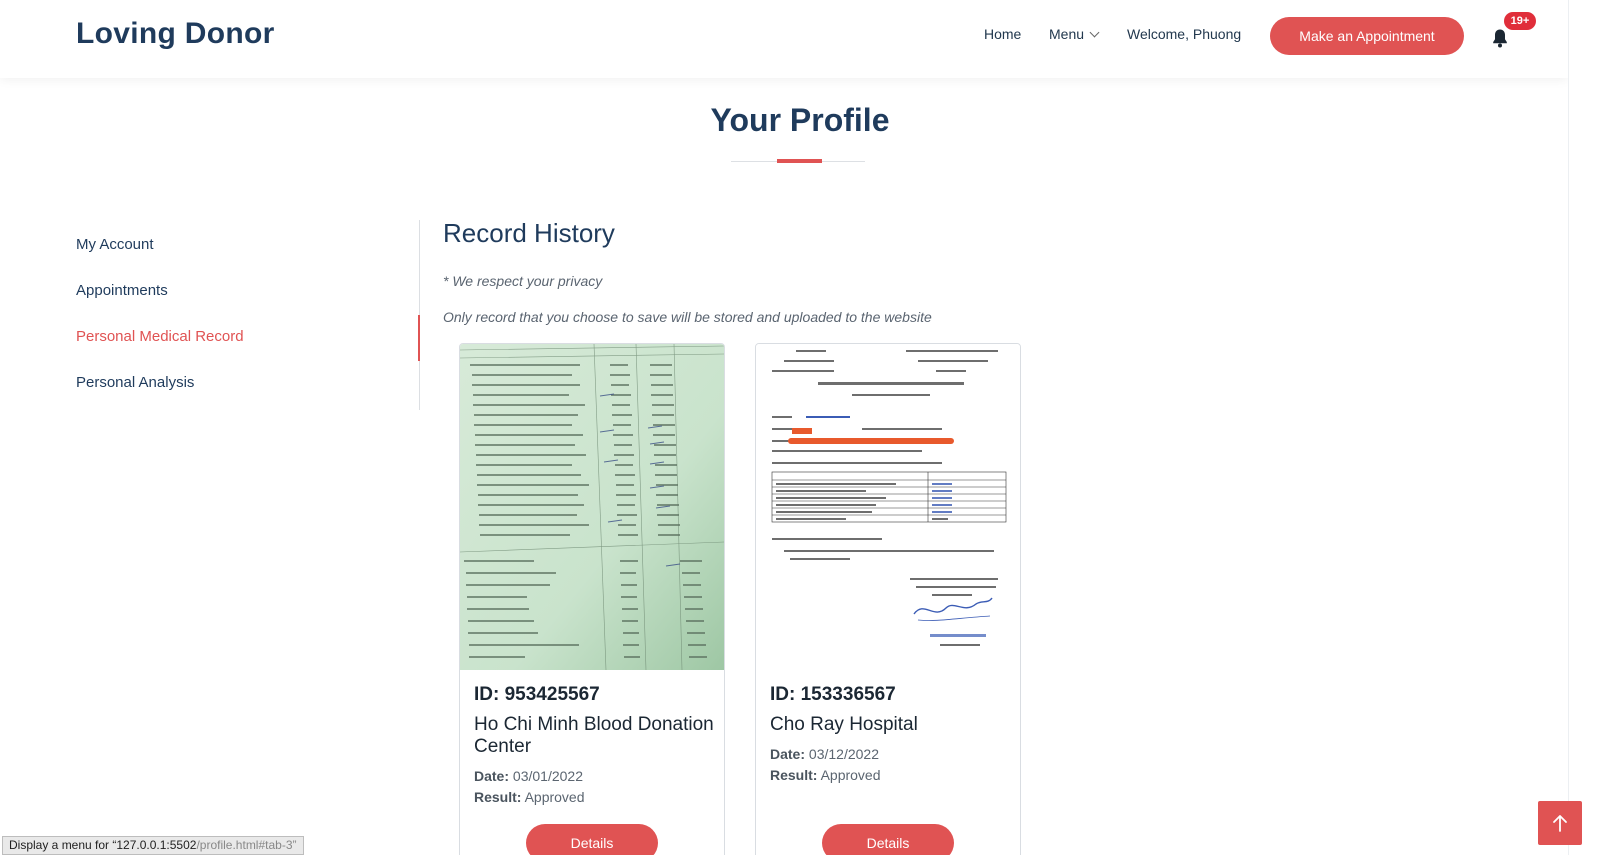 This screenshot has height=855, width=1600. I want to click on nav-menu-label: Menu, so click(1067, 34).